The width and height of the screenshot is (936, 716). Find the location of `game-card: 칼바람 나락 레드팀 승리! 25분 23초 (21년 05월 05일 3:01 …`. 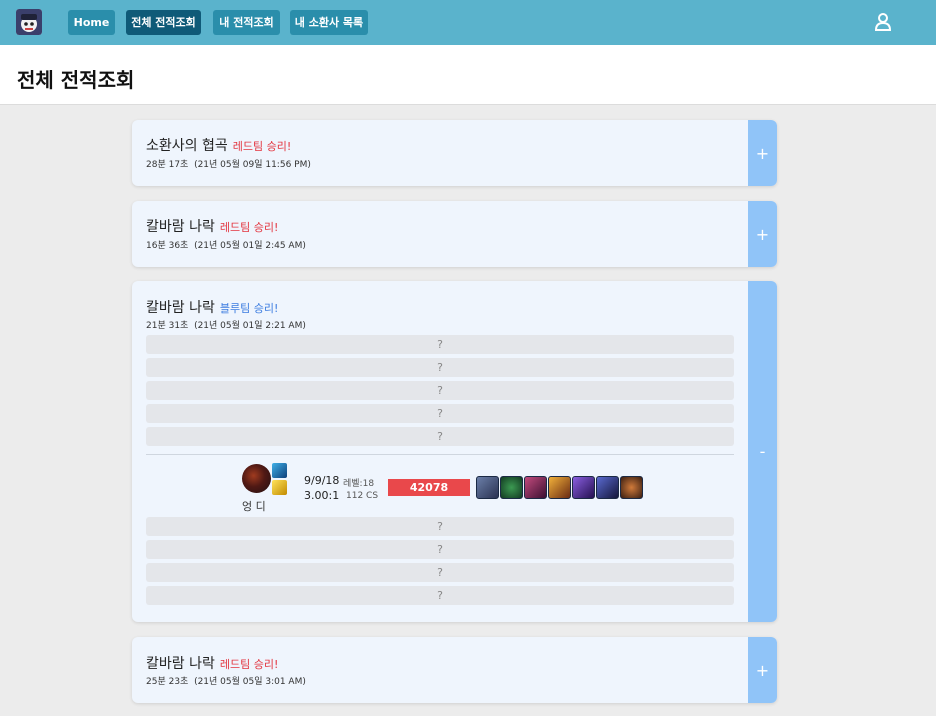

game-card: 칼바람 나락 레드팀 승리! 25분 23초 (21년 05월 05일 3:01 … is located at coordinates (454, 670).